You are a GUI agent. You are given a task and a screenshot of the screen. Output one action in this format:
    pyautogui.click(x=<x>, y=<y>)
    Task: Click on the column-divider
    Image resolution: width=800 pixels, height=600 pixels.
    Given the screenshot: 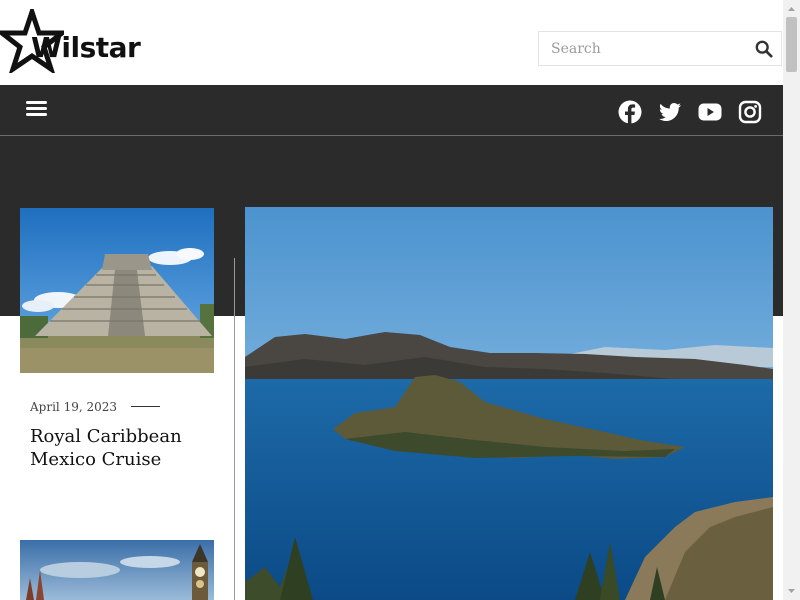 What is the action you would take?
    pyautogui.click(x=234, y=429)
    